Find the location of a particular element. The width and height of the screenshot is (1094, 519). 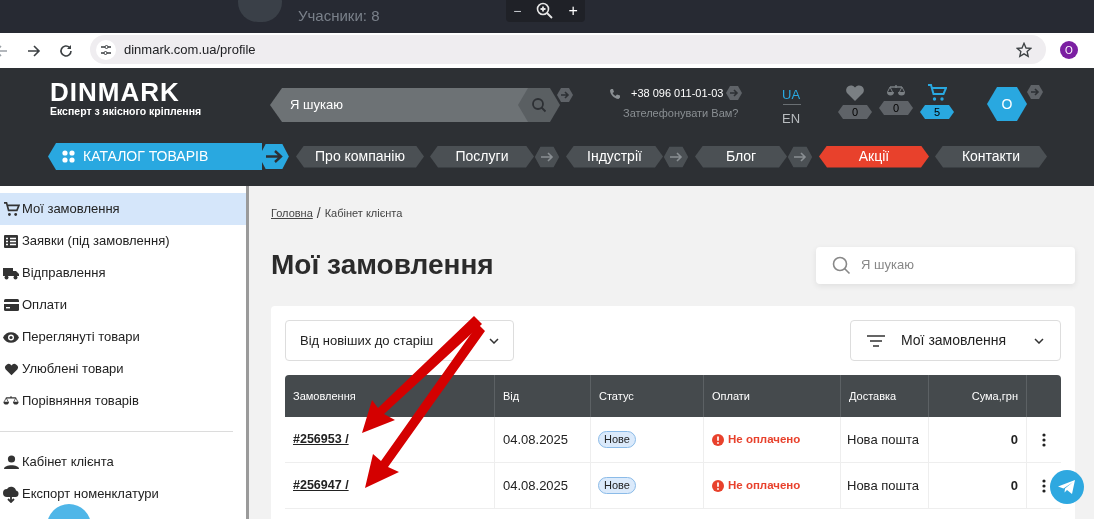

tagline: Експерт з якісного кріплення is located at coordinates (126, 111).